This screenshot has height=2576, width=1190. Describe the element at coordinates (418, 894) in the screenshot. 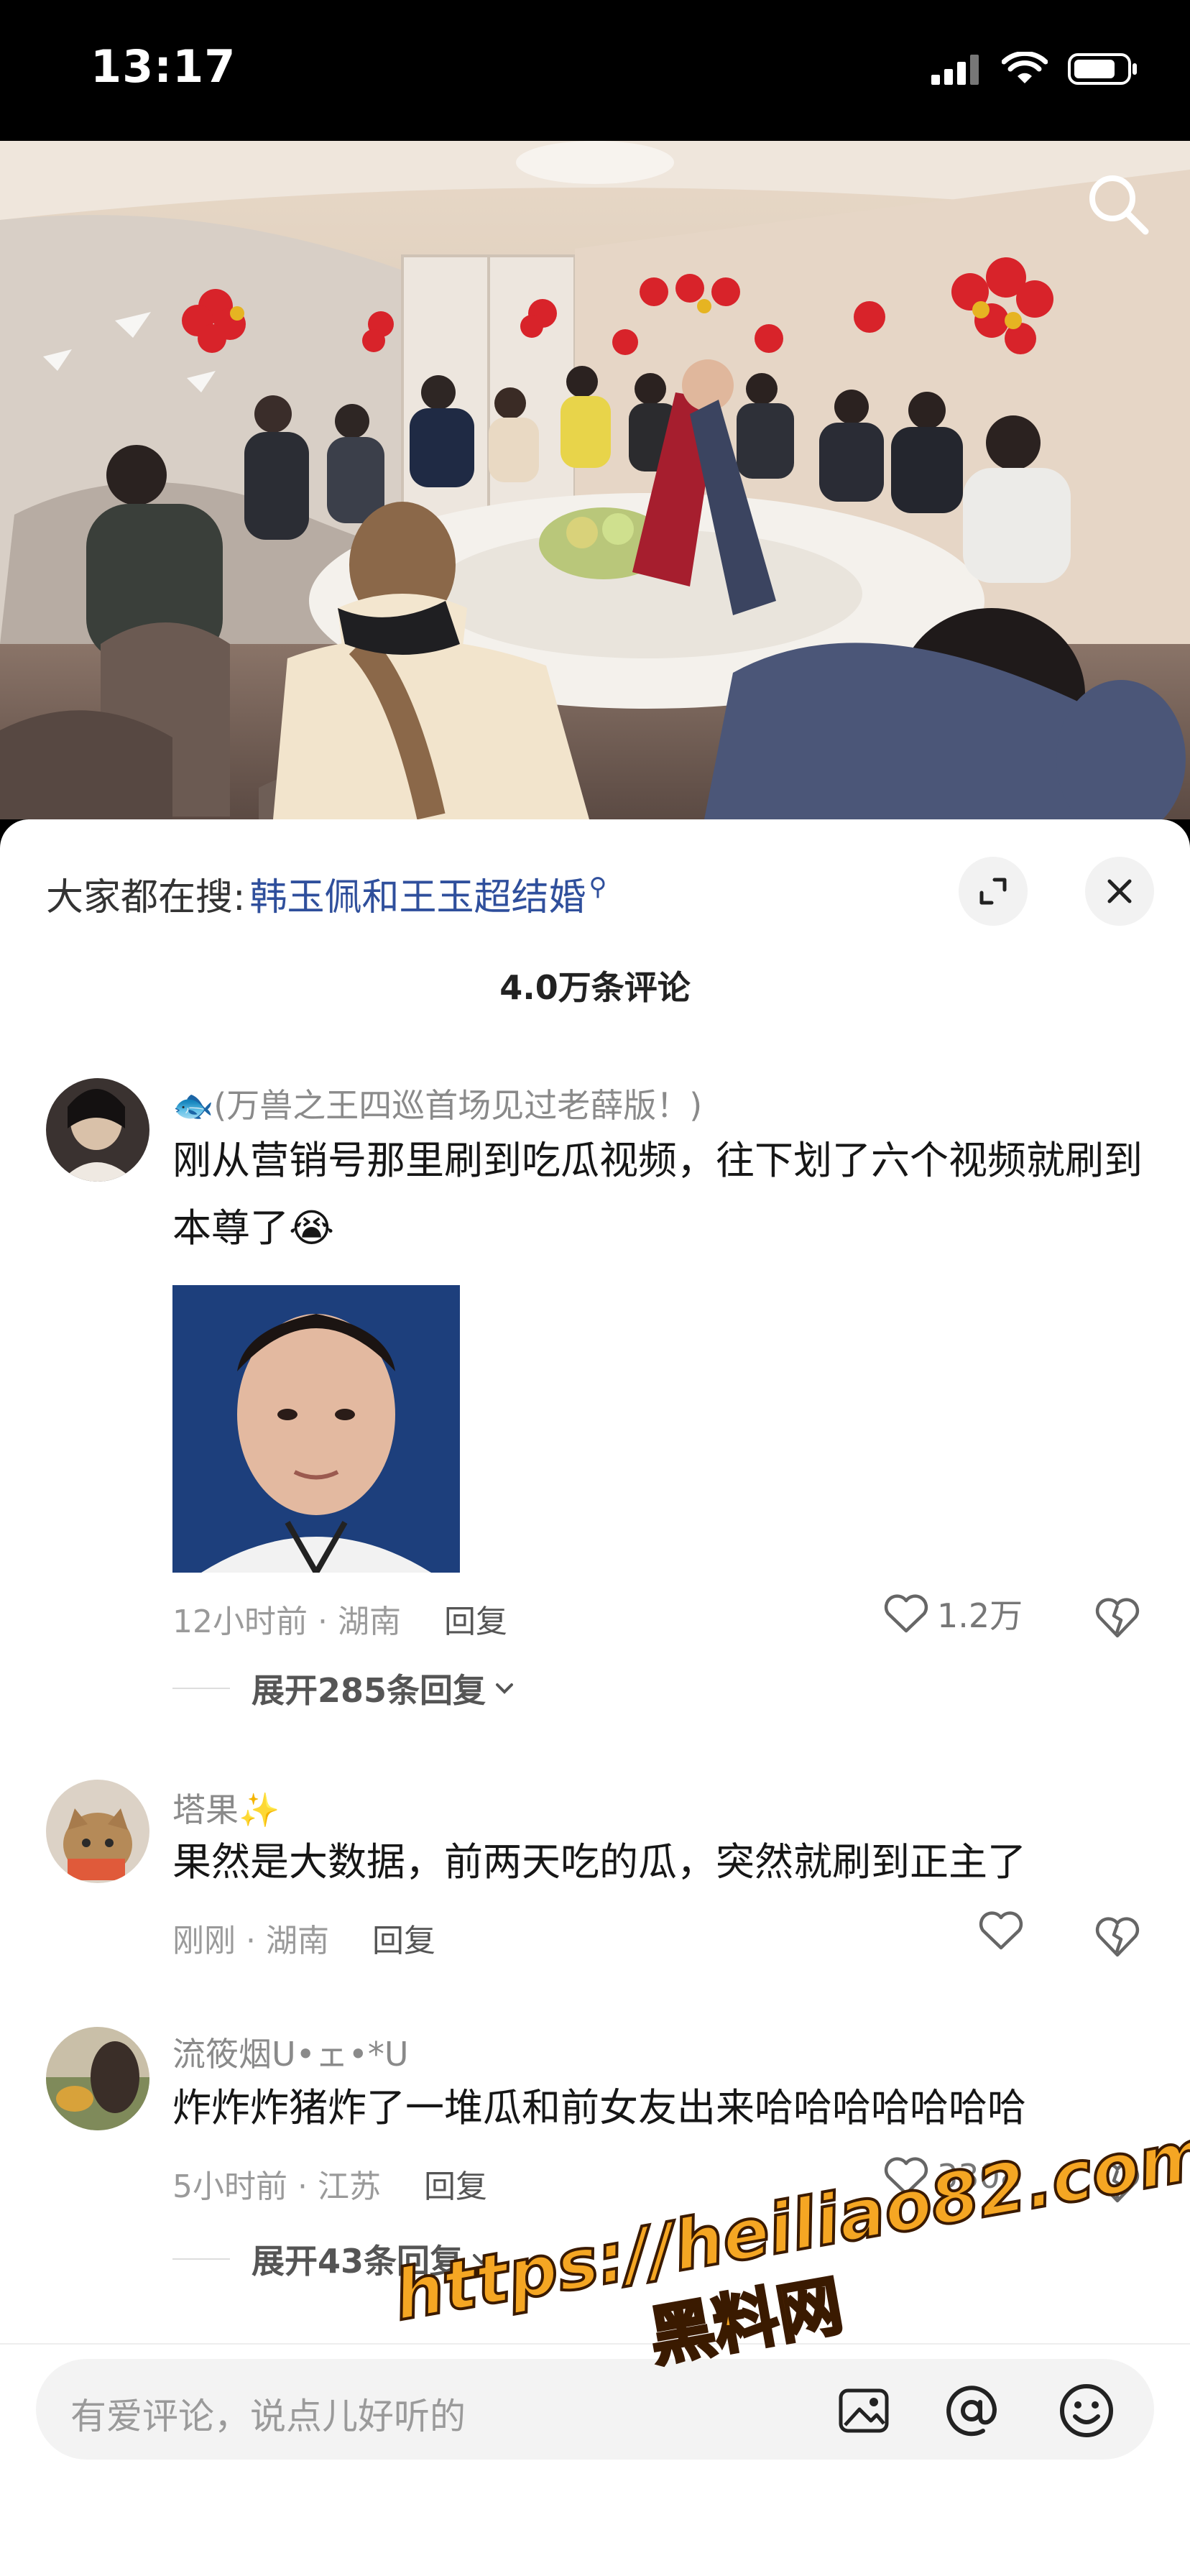

I see `hot-search-query: 韩玉佩和王玉超结婚` at that location.